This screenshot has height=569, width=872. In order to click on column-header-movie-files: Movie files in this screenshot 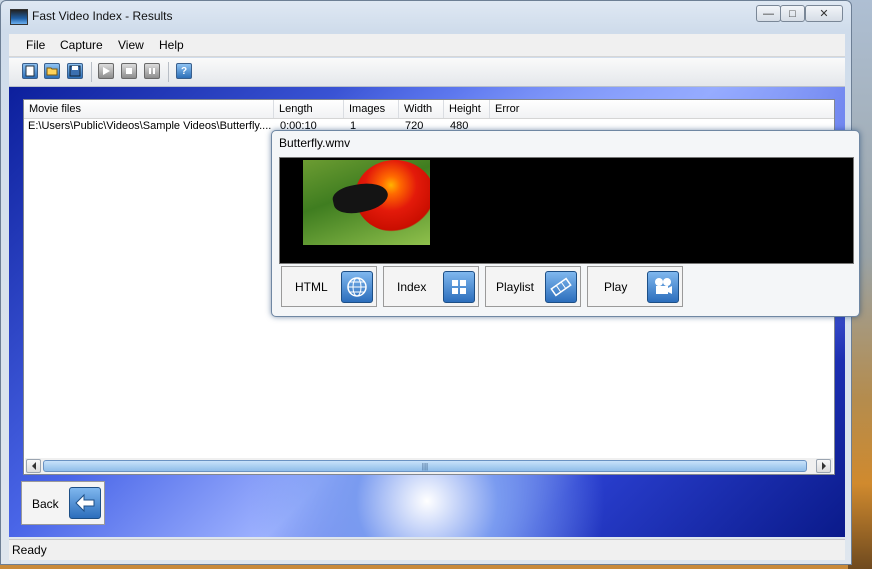, I will do `click(149, 109)`.